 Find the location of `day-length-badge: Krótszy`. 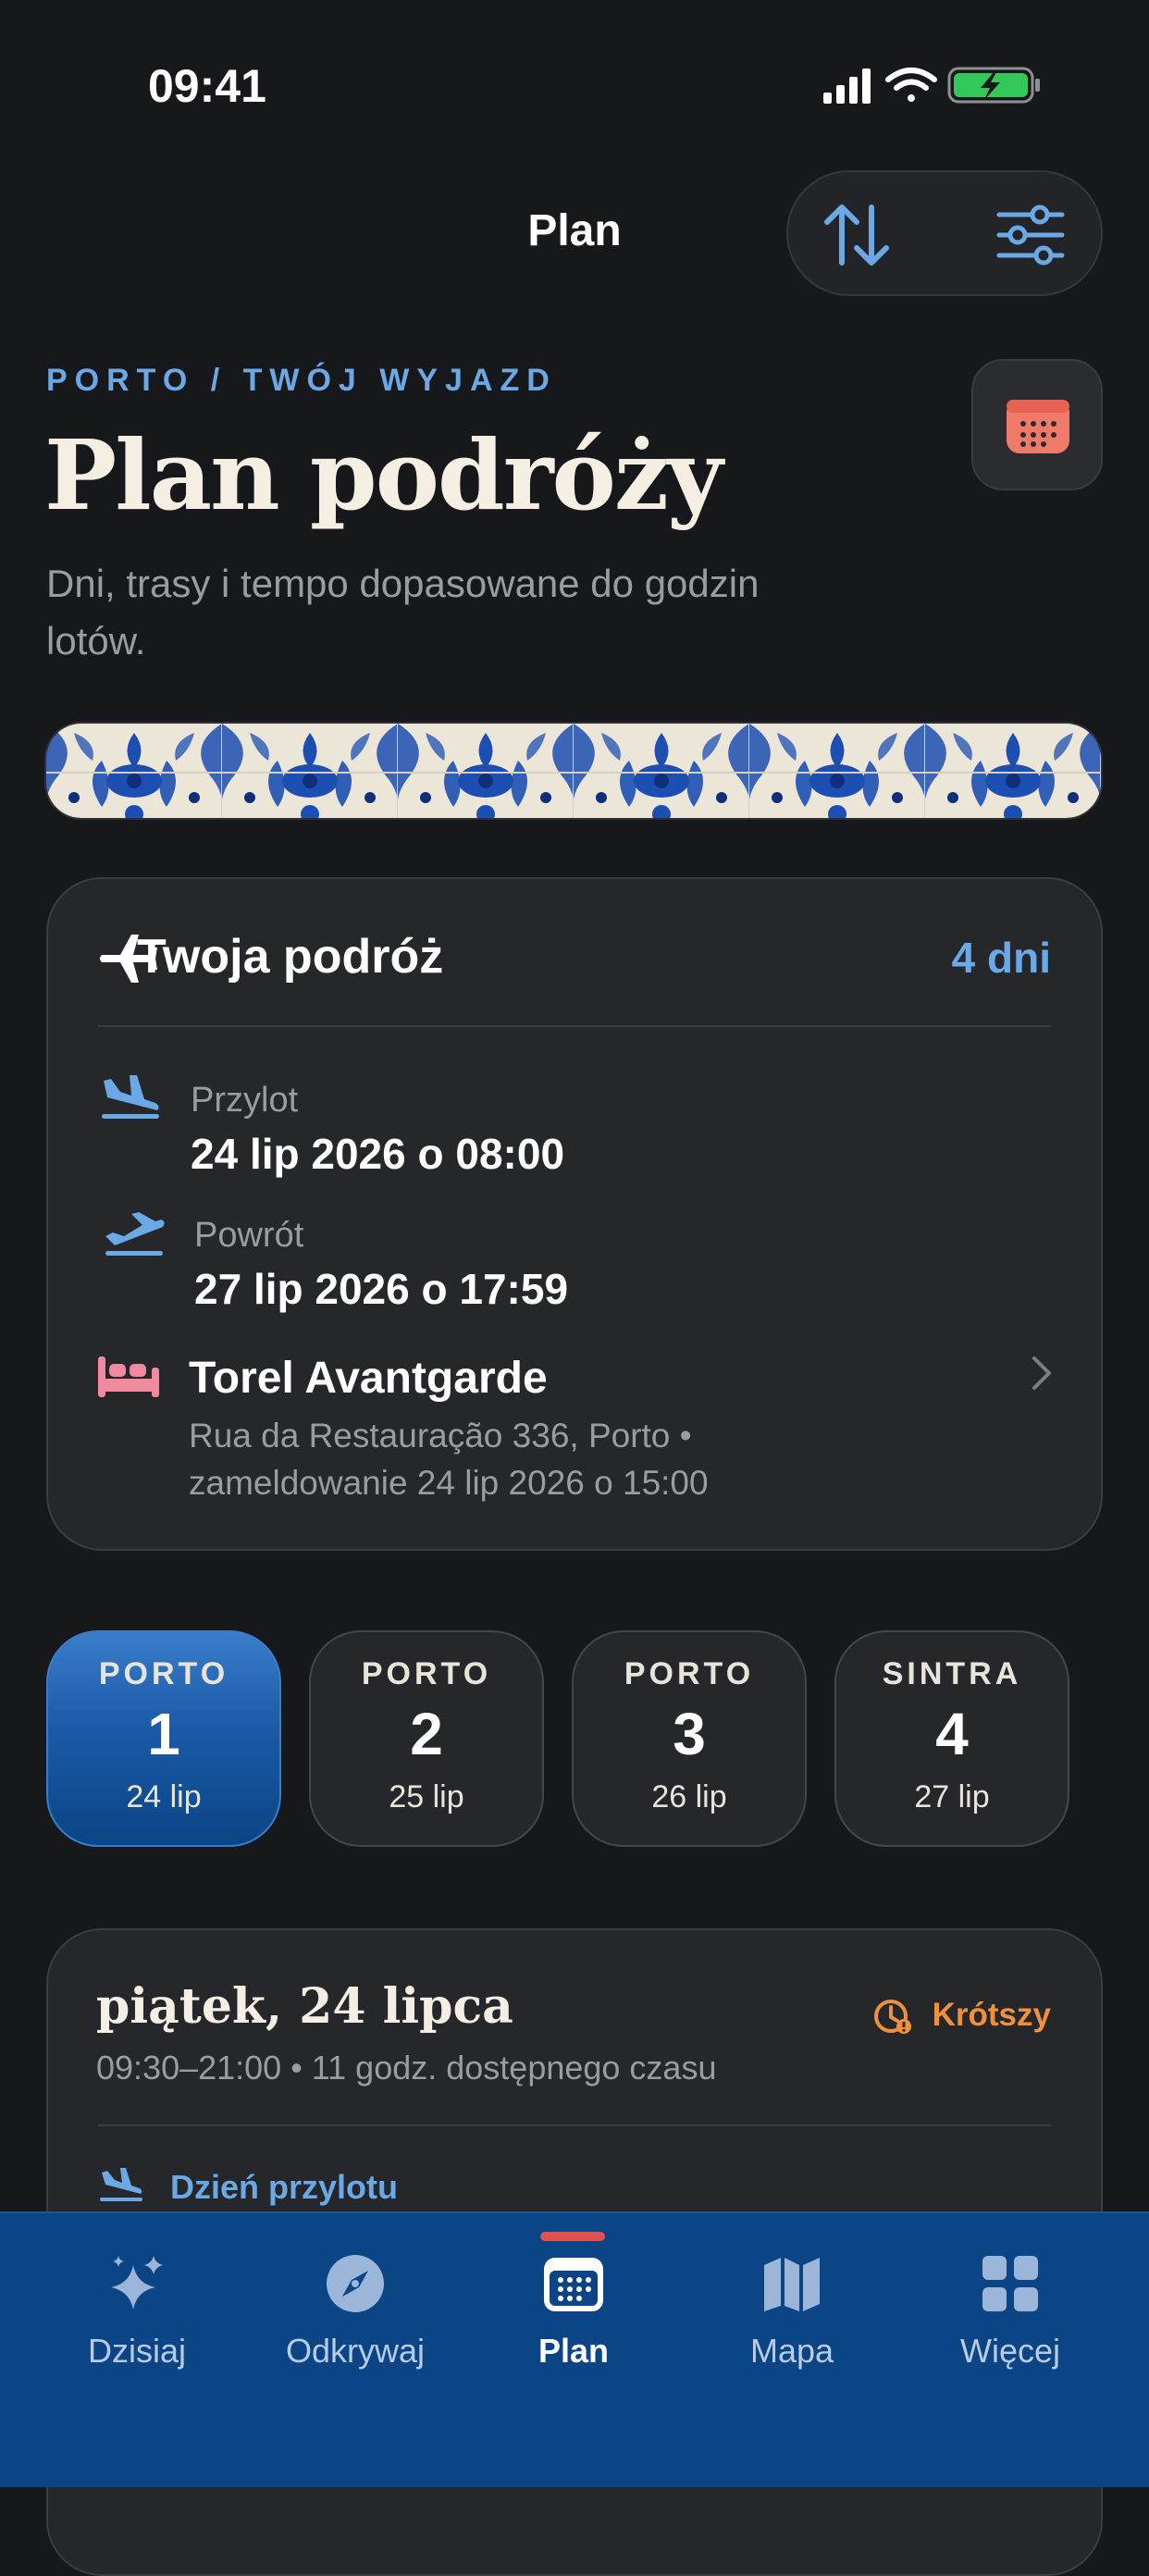

day-length-badge: Krótszy is located at coordinates (992, 2015).